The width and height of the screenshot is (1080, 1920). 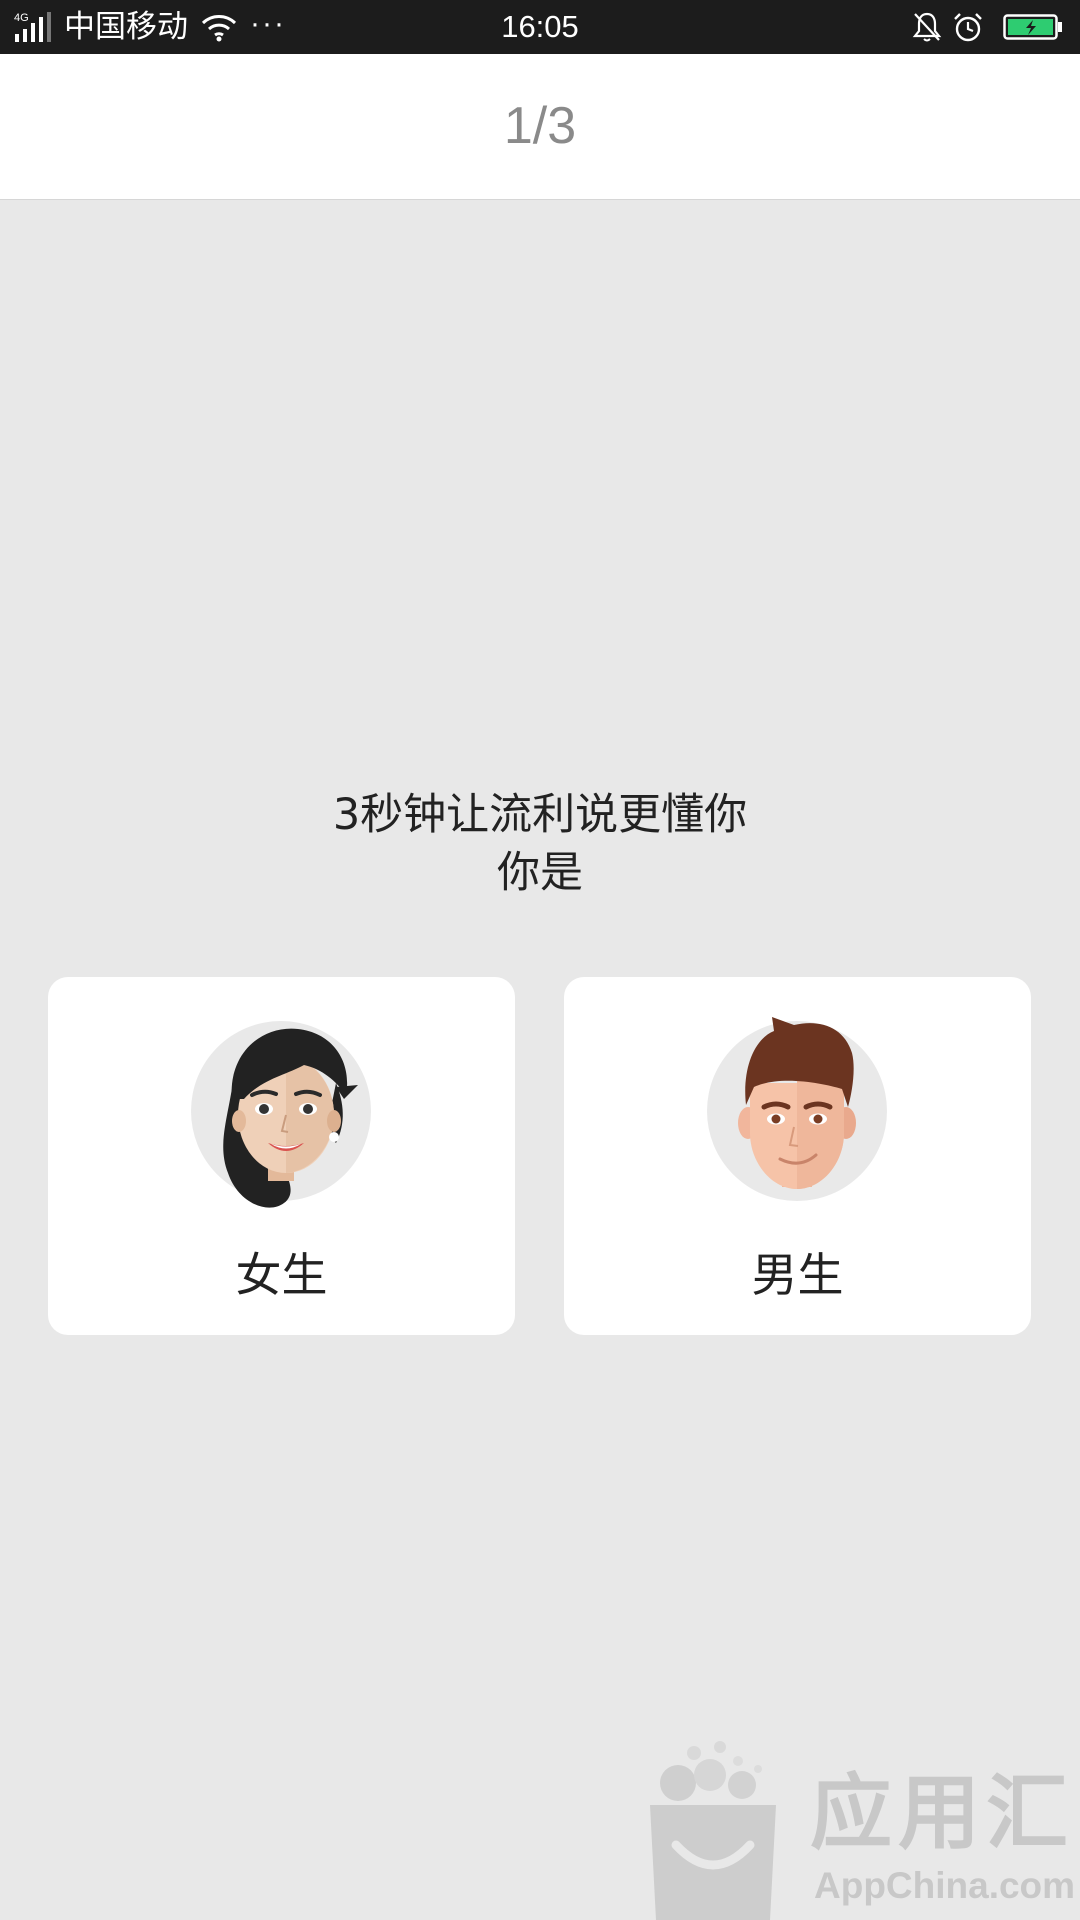 I want to click on prompt-line-1: 3秒钟让流利说更懂你, so click(x=540, y=815).